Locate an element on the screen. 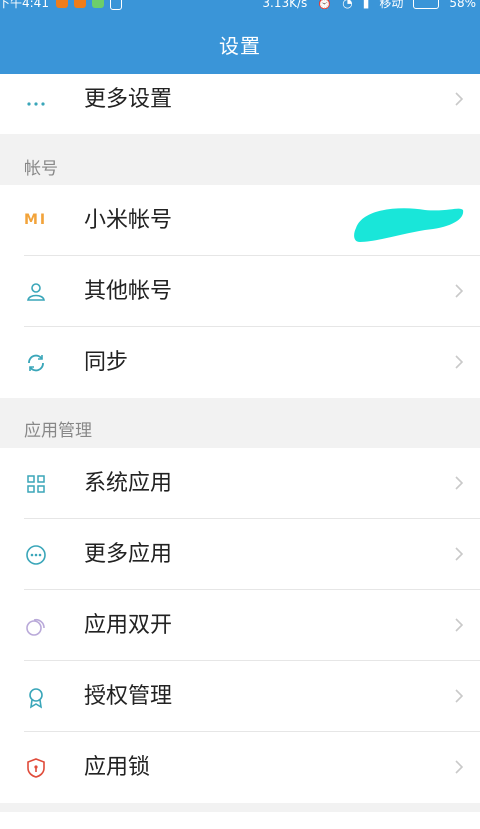 The width and height of the screenshot is (480, 829). next-row-peek is located at coordinates (240, 820).